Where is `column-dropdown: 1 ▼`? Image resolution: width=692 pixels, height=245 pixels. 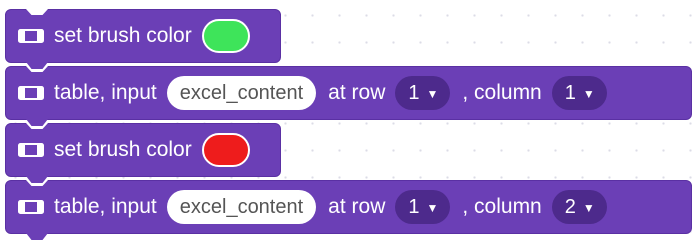 column-dropdown: 1 ▼ is located at coordinates (579, 93).